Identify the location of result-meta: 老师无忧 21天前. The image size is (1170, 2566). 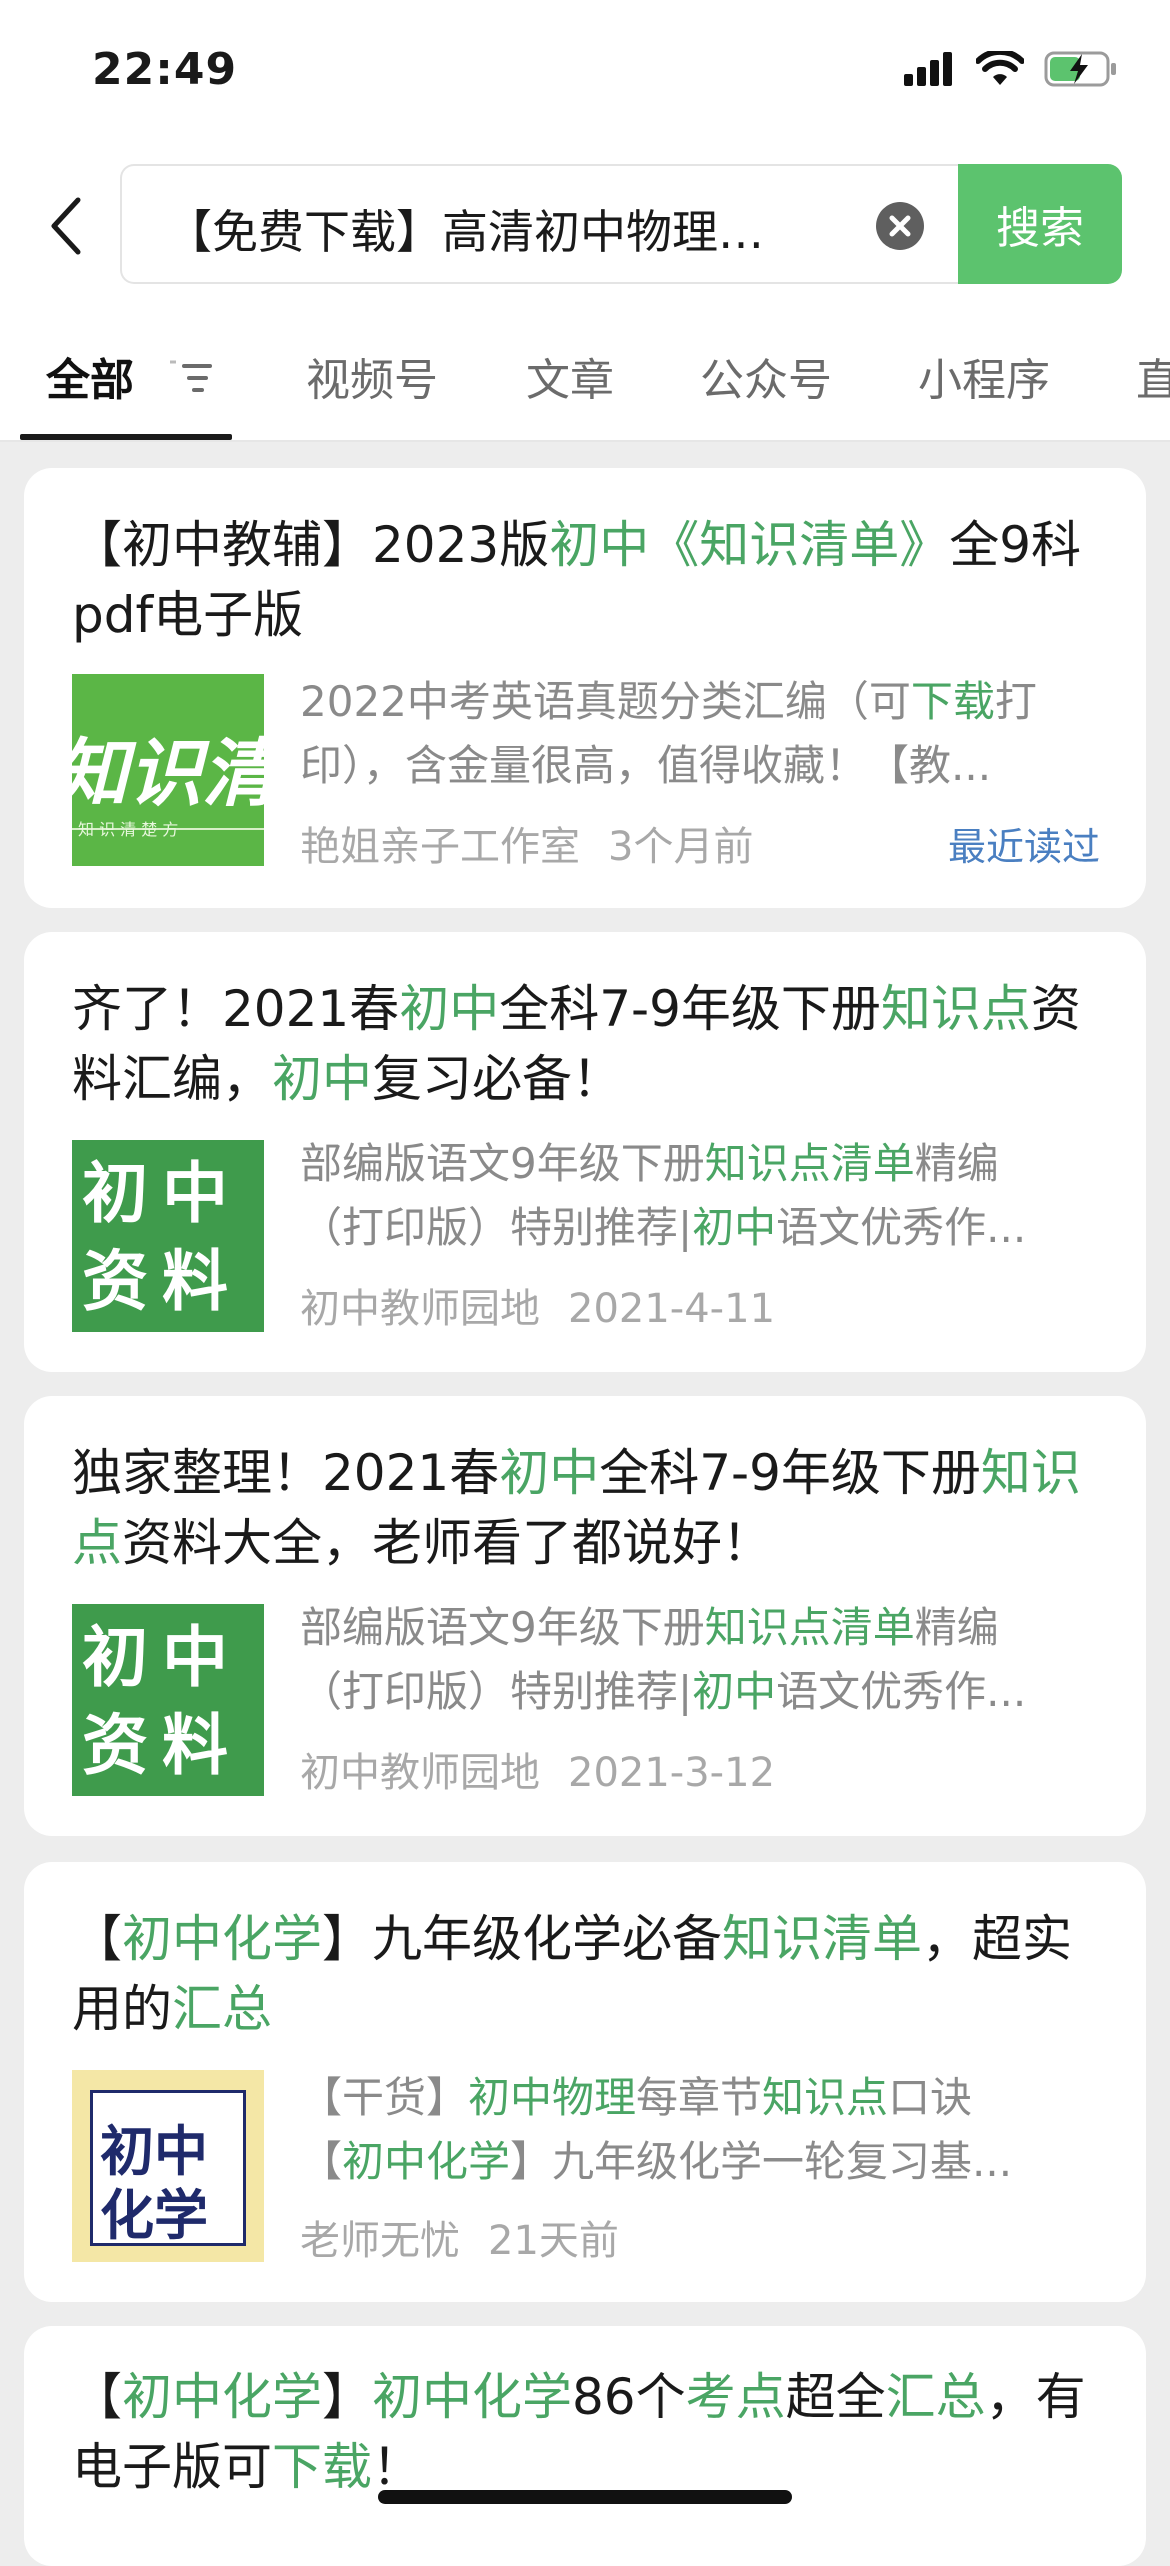
(459, 2237).